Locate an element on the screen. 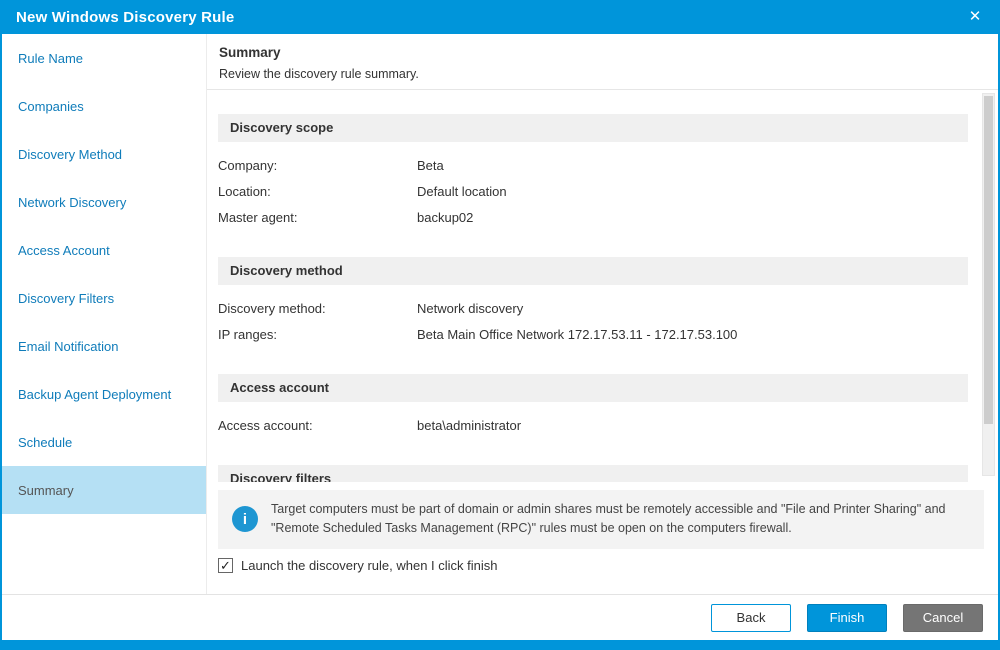 The image size is (1000, 650). page-title: Summary is located at coordinates (250, 52).